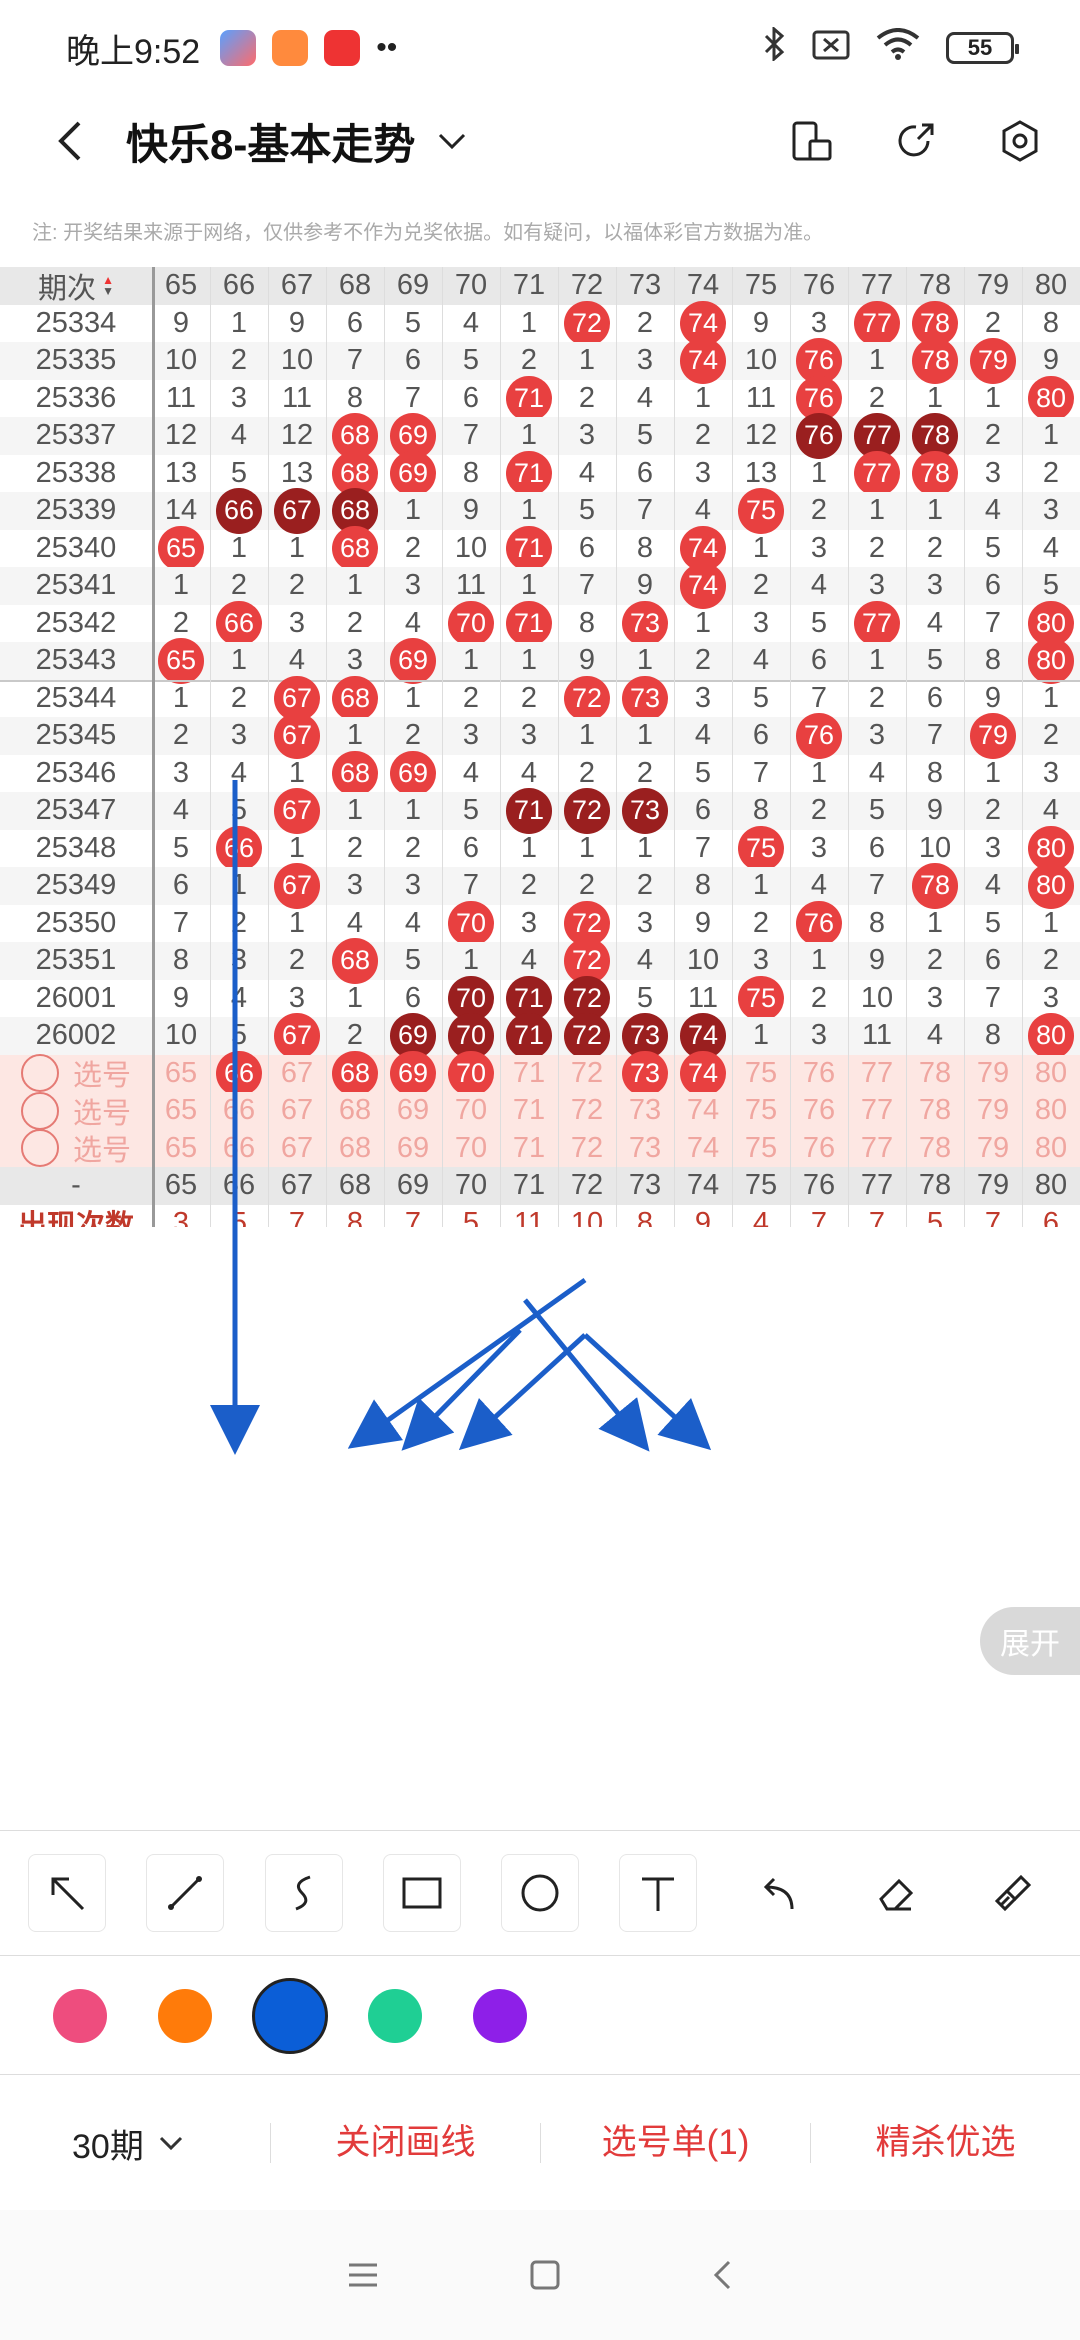 This screenshot has width=1080, height=2340. What do you see at coordinates (658, 1892) in the screenshot?
I see `text-tool-button` at bounding box center [658, 1892].